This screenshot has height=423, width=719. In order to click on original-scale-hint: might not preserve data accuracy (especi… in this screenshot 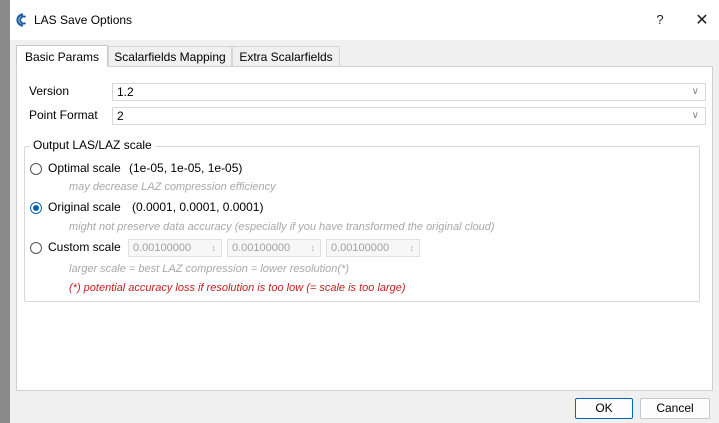, I will do `click(282, 227)`.